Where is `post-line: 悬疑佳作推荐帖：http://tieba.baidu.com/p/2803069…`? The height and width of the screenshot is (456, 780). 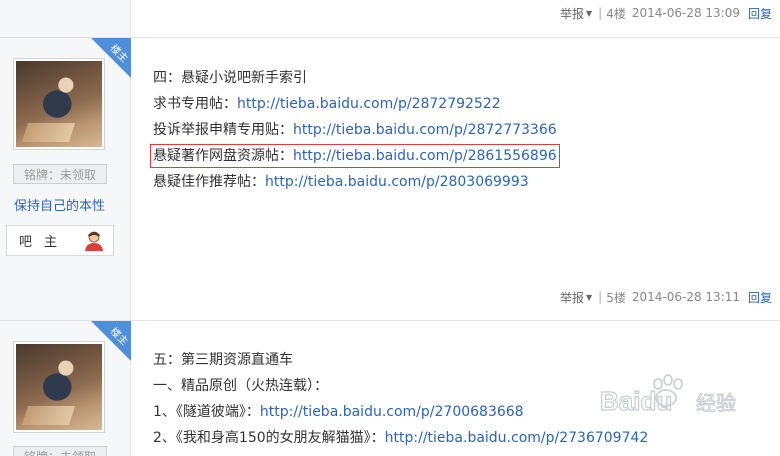 post-line: 悬疑佳作推荐帖：http://tieba.baidu.com/p/2803069… is located at coordinates (341, 182).